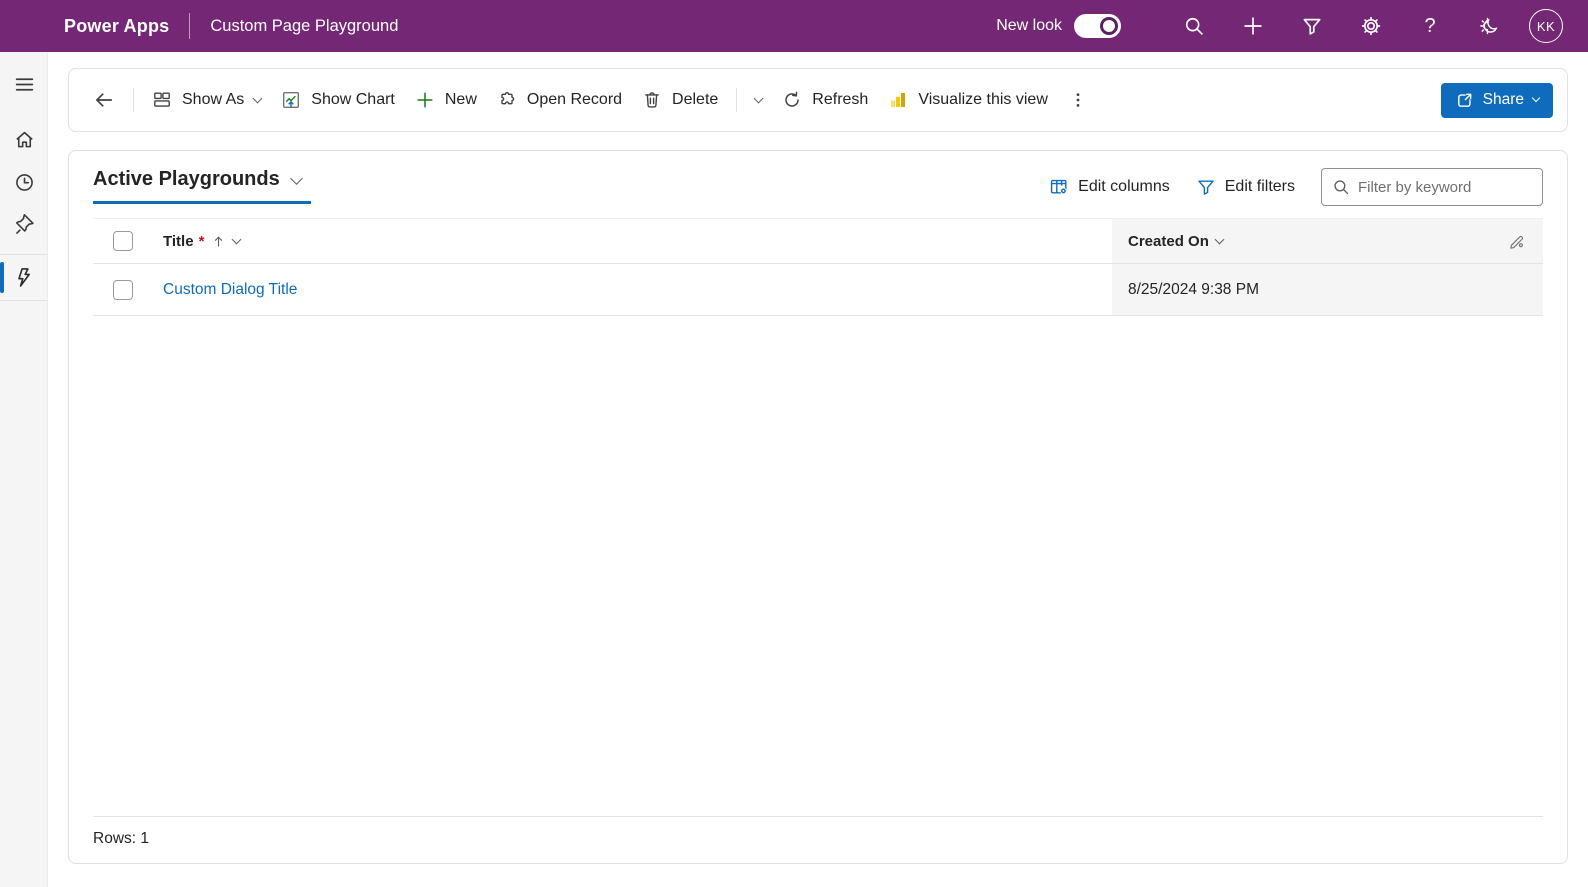 The height and width of the screenshot is (887, 1588). What do you see at coordinates (1194, 26) in the screenshot?
I see `search-icon` at bounding box center [1194, 26].